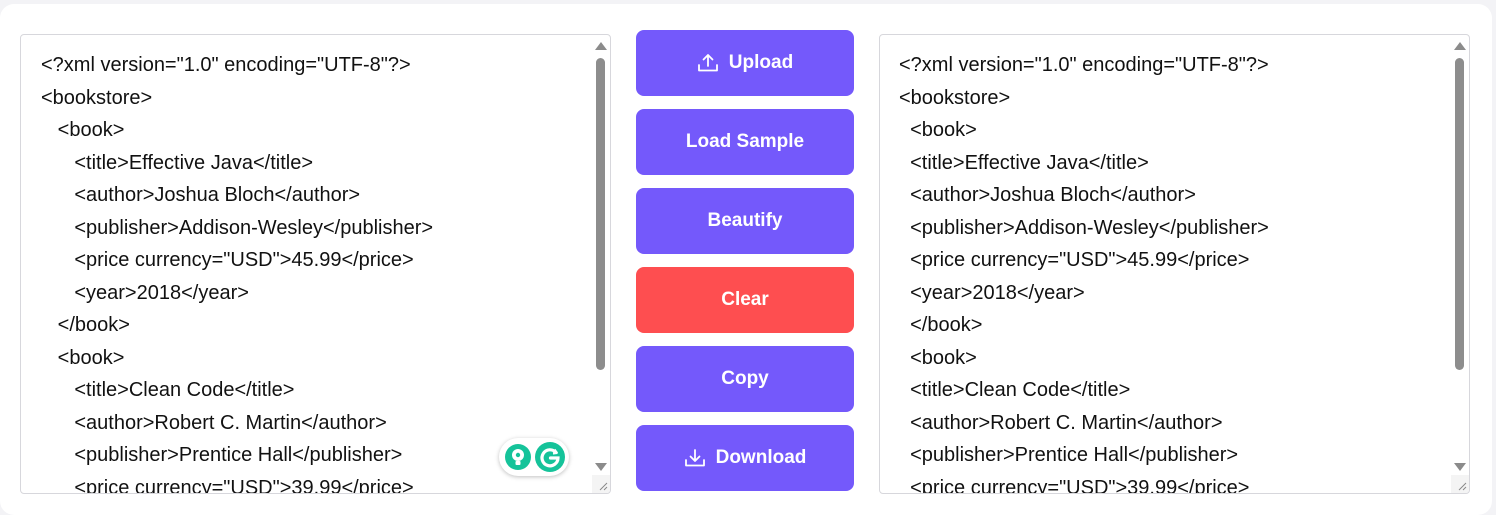 This screenshot has width=1496, height=515. Describe the element at coordinates (707, 63) in the screenshot. I see `upload-icon` at that location.